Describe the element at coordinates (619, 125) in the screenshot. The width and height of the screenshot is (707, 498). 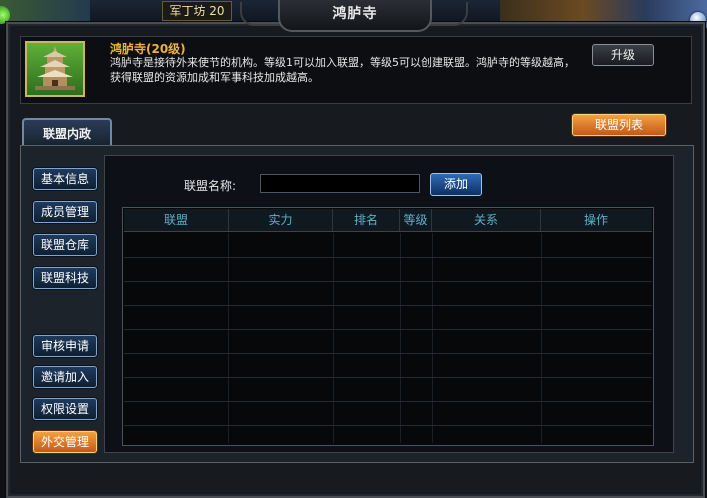
I see `alliance-list-button: 联盟列表` at that location.